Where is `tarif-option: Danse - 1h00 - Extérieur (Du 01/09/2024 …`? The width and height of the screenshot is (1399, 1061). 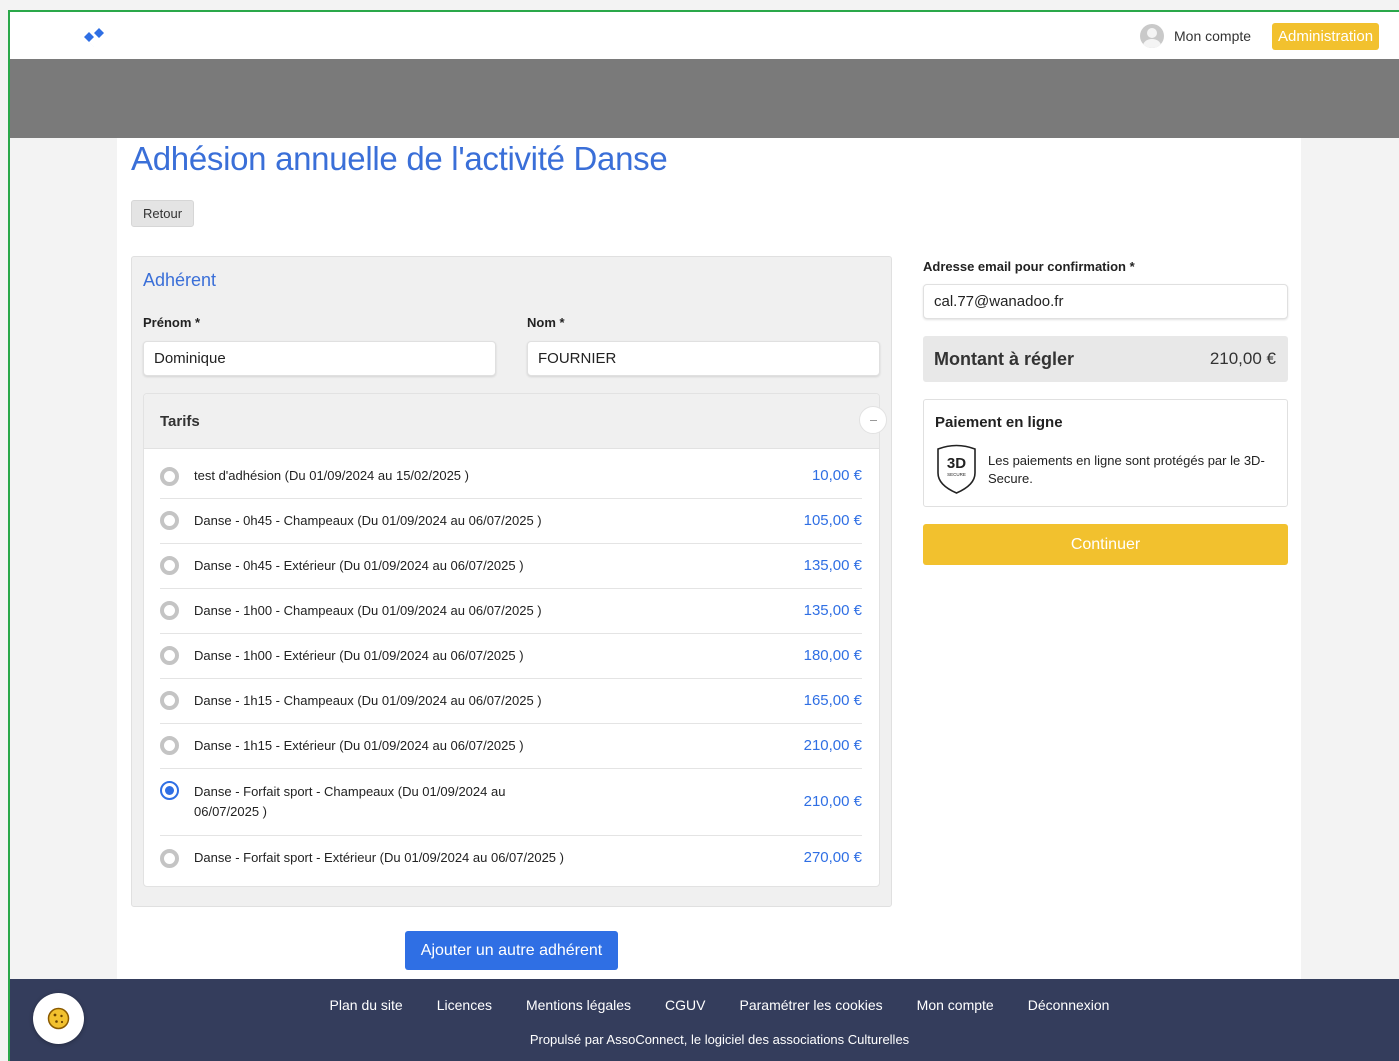
tarif-option: Danse - 1h00 - Extérieur (Du 01/09/2024 … is located at coordinates (511, 656).